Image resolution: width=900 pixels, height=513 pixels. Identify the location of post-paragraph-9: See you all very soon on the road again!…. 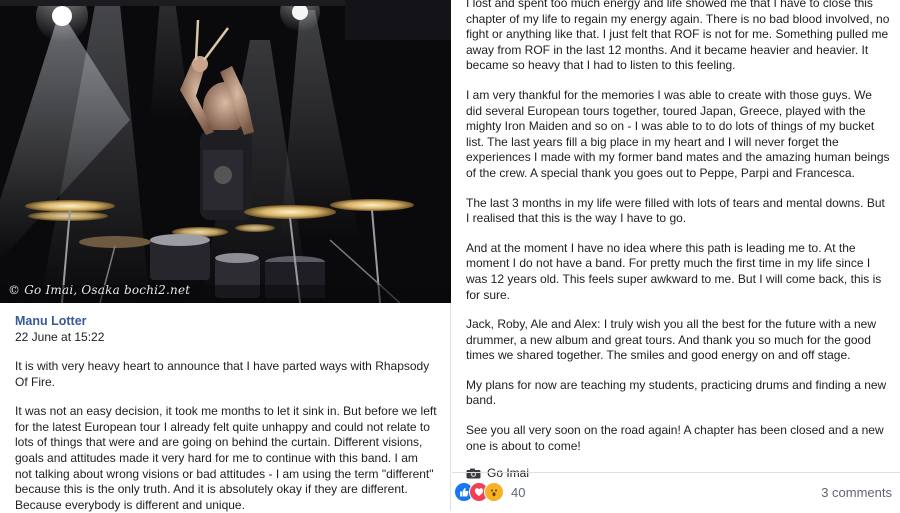
(675, 438).